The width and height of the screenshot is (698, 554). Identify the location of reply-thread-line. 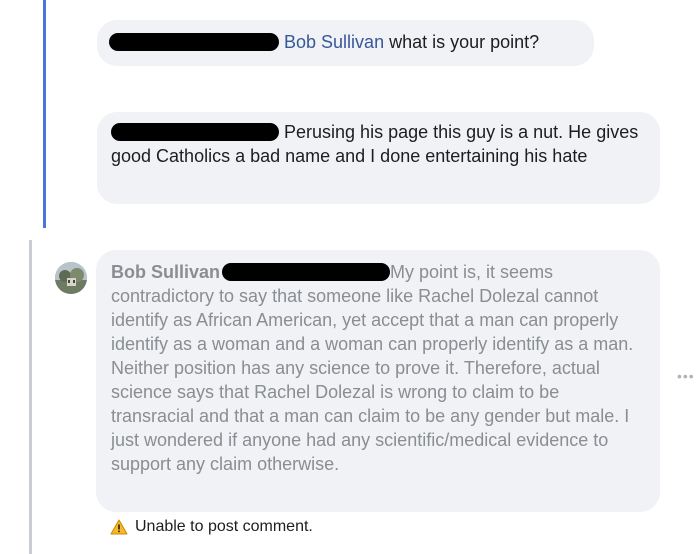
(44, 114).